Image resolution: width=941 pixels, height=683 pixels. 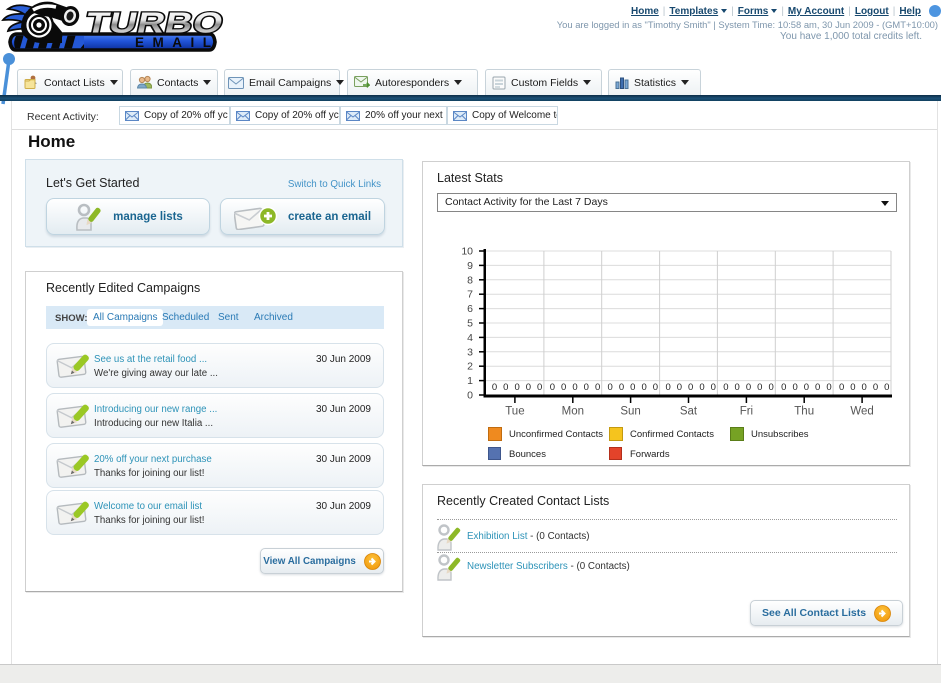 What do you see at coordinates (470, 367) in the screenshot?
I see `svg-text: 2` at bounding box center [470, 367].